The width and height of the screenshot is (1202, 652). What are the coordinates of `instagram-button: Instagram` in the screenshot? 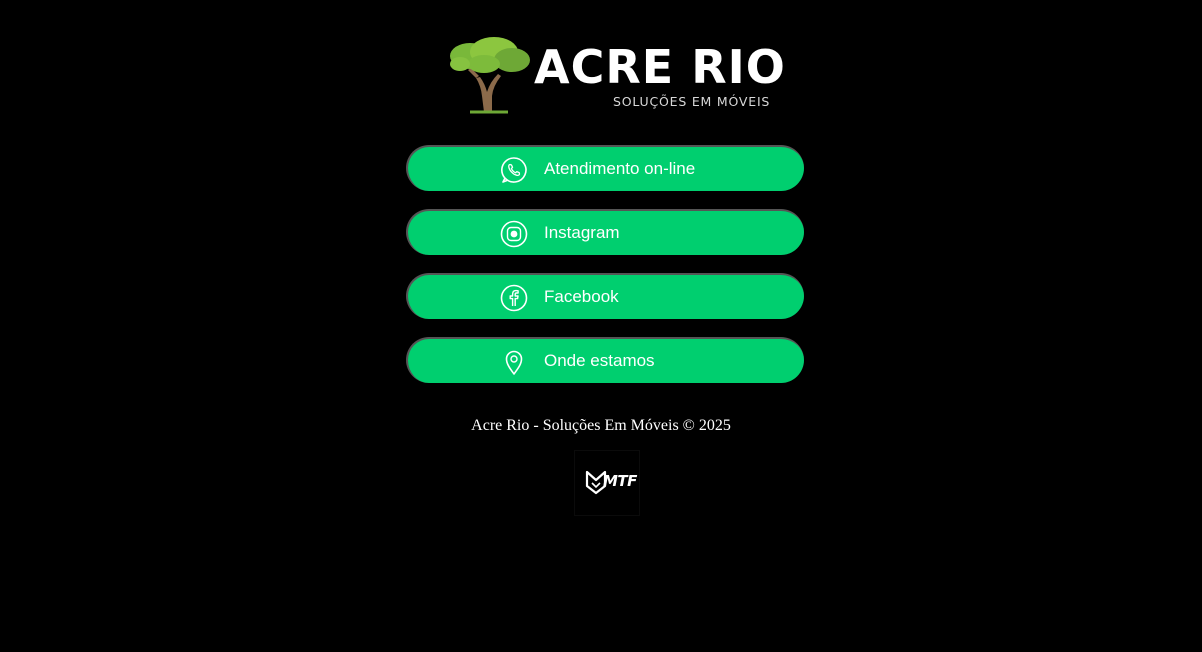 It's located at (605, 232).